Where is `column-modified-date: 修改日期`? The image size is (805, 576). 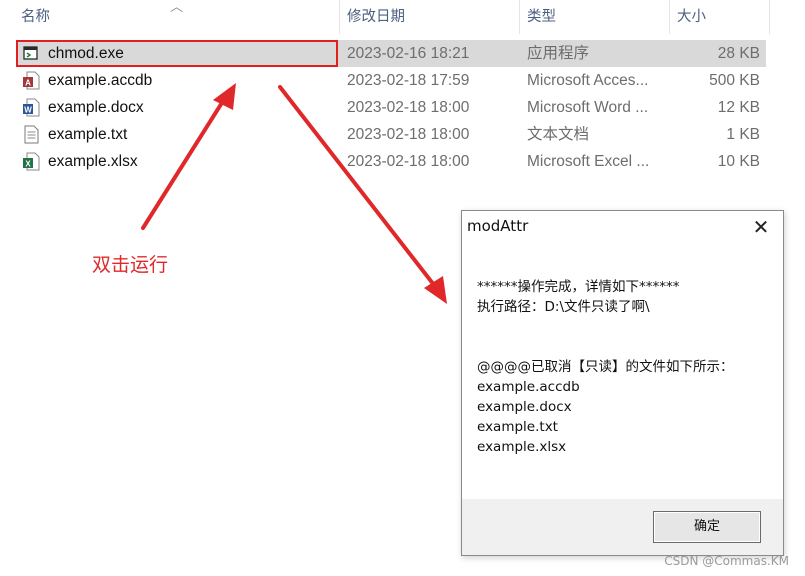 column-modified-date: 修改日期 is located at coordinates (376, 17).